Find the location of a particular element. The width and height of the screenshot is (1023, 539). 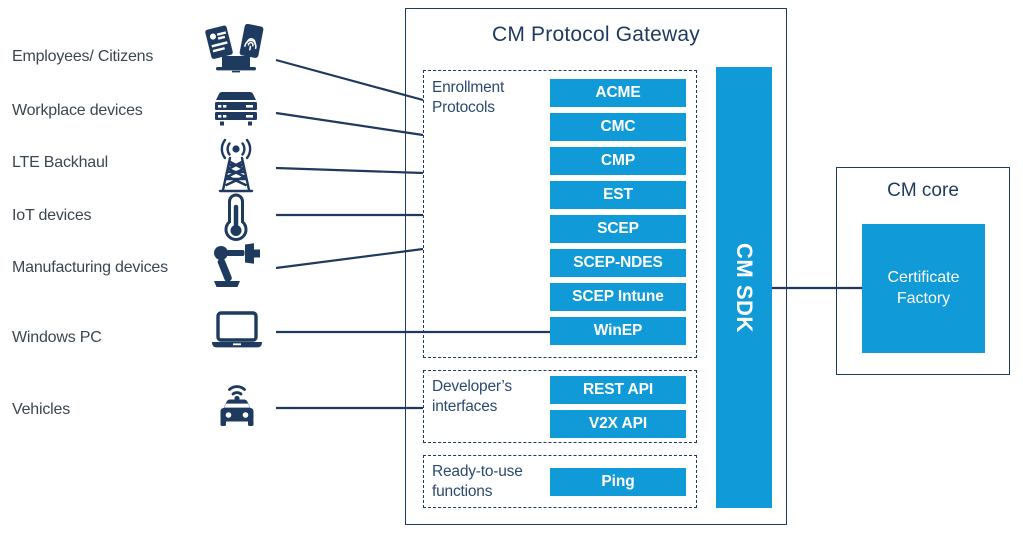

device-label-workplace: Workplace devices is located at coordinates (77, 110).